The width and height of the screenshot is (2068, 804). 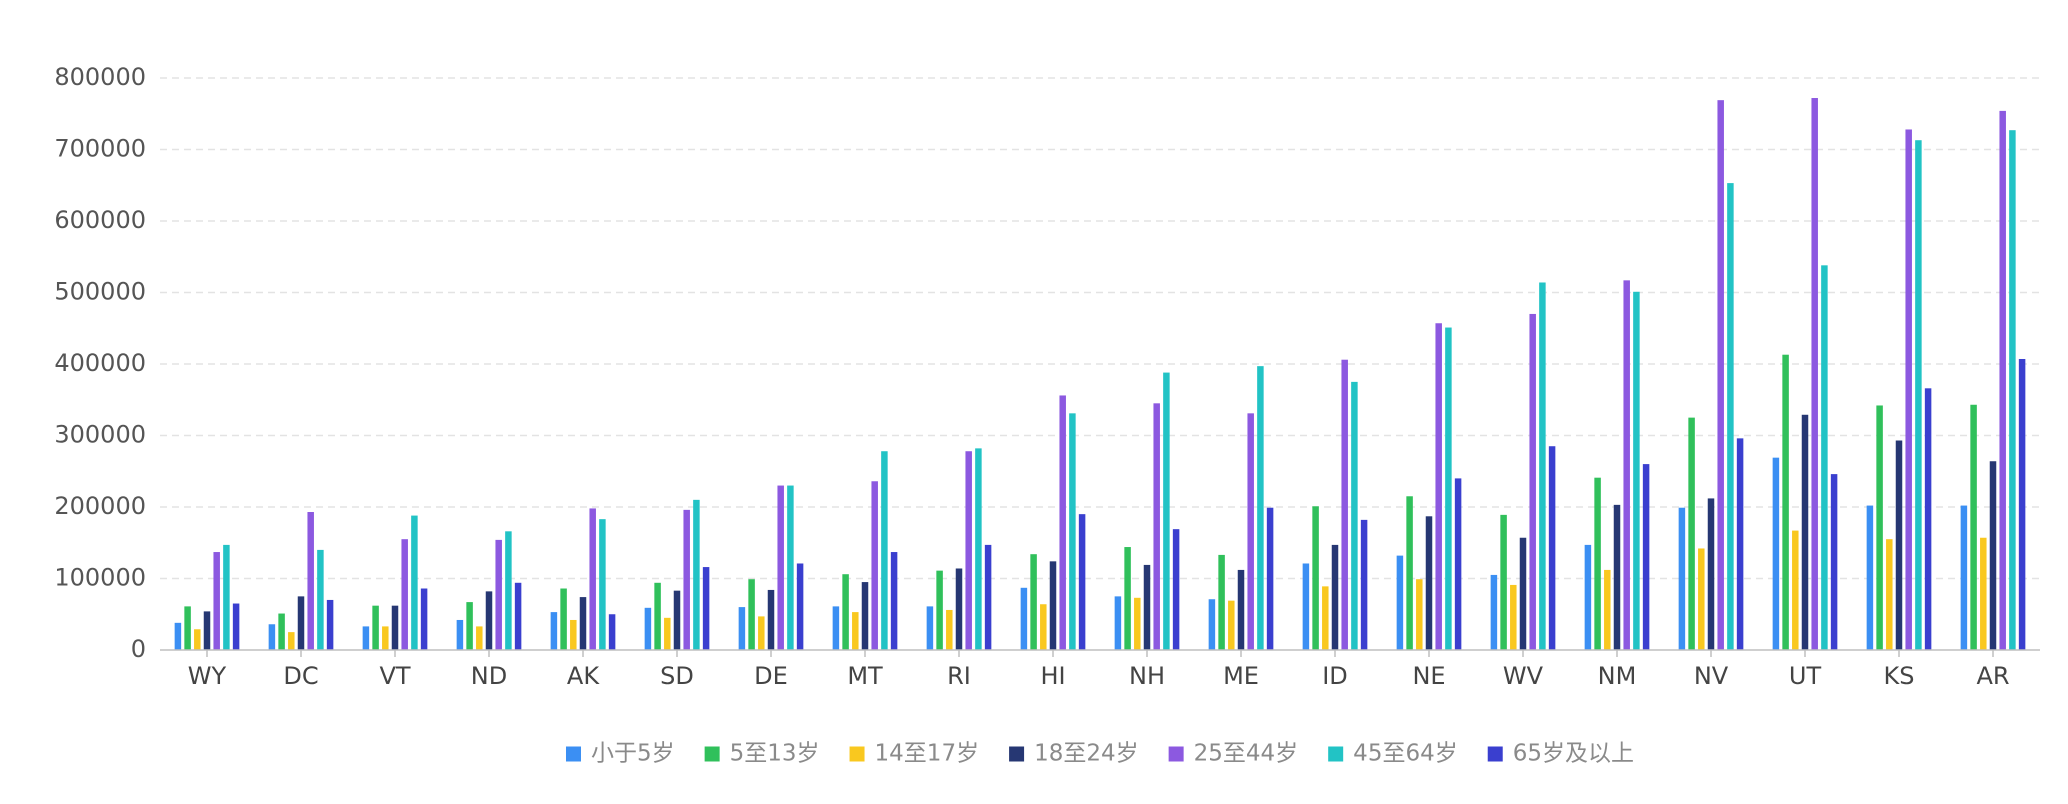 What do you see at coordinates (1393, 754) in the screenshot?
I see `legend-item: 45至64岁` at bounding box center [1393, 754].